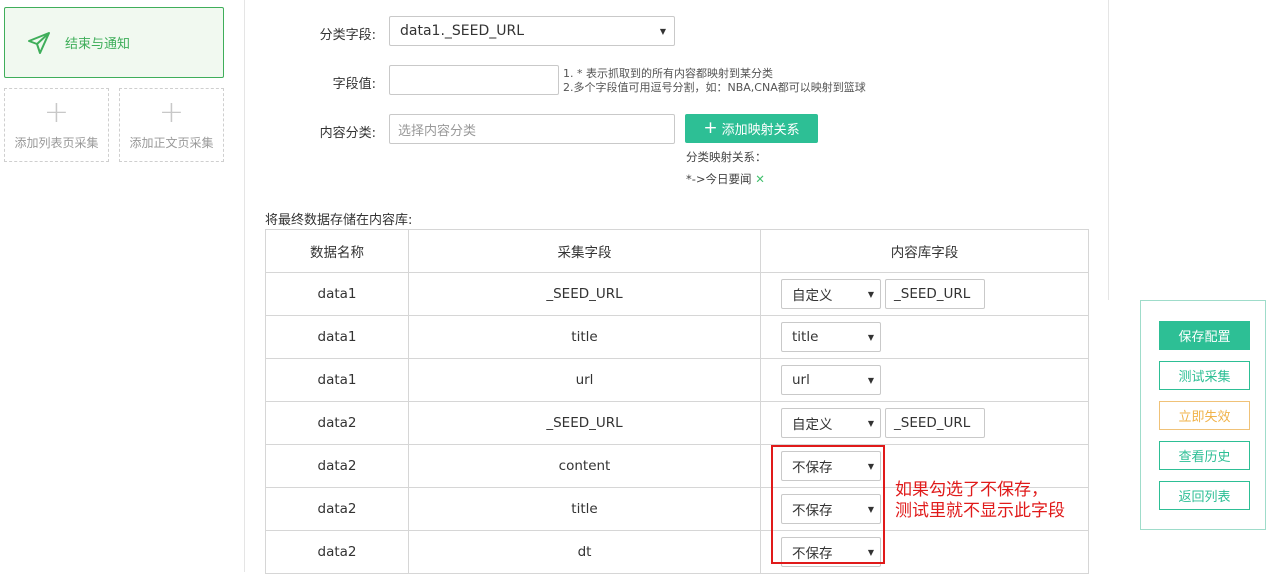 The width and height of the screenshot is (1266, 574). Describe the element at coordinates (726, 157) in the screenshot. I see `mapping-title: 分类映射关系：` at that location.